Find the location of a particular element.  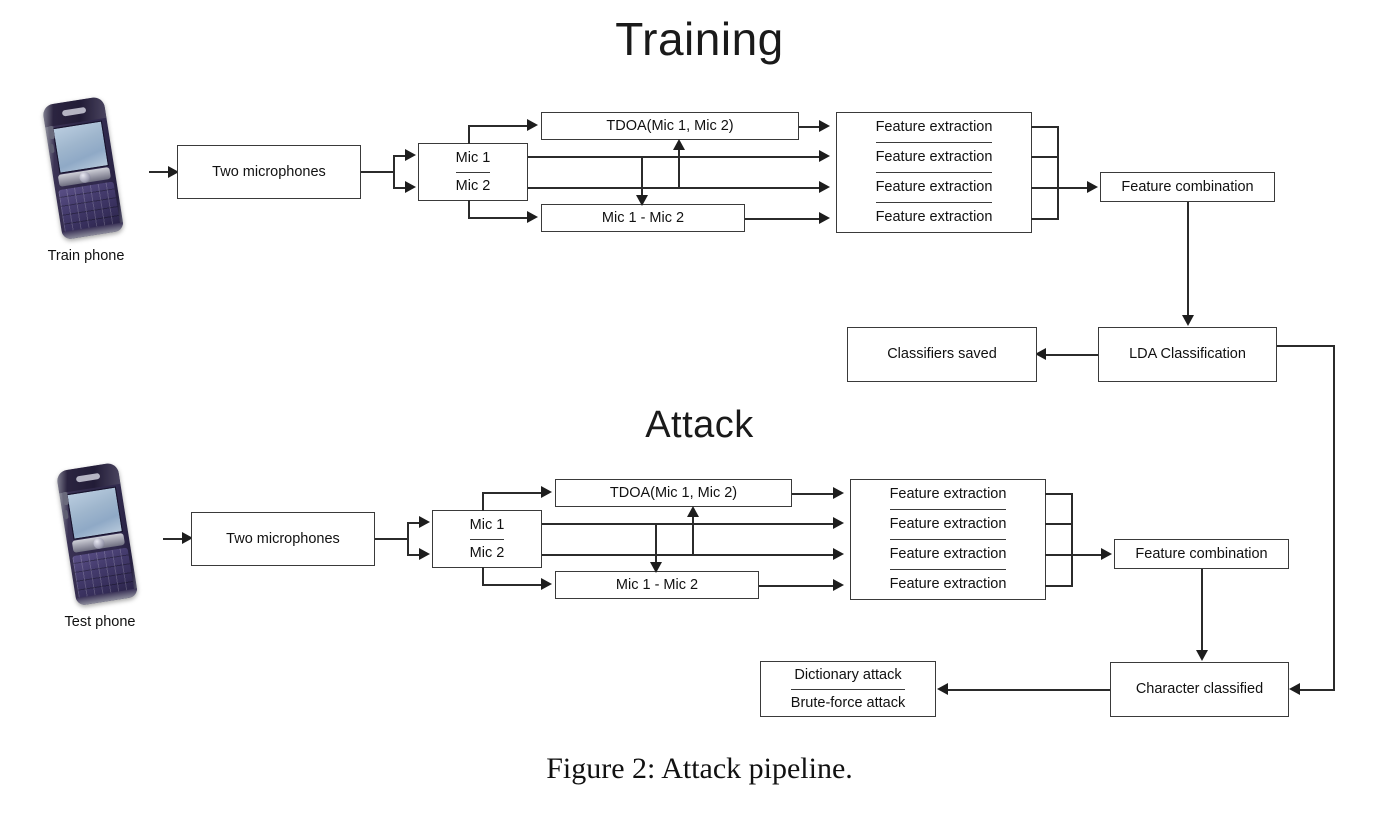

train-mic2-cell: Mic 2 is located at coordinates (473, 186).